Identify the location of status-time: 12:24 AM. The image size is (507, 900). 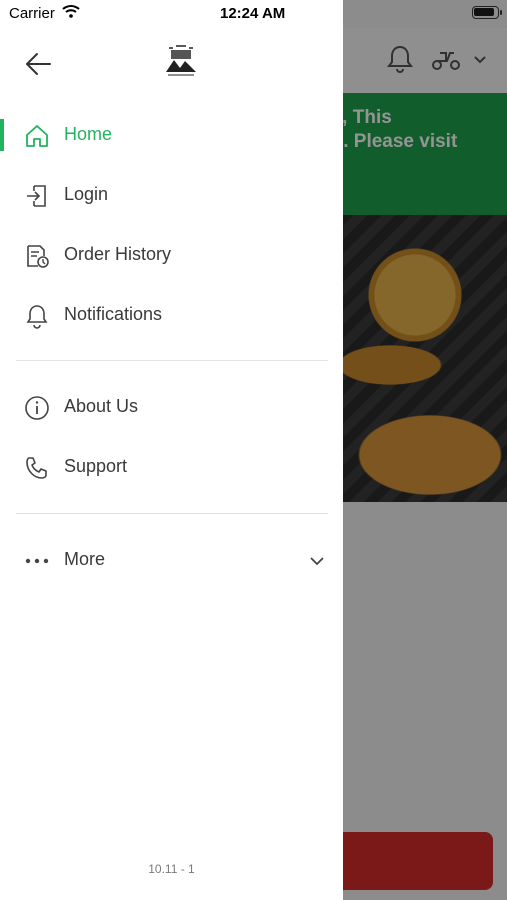
(253, 13).